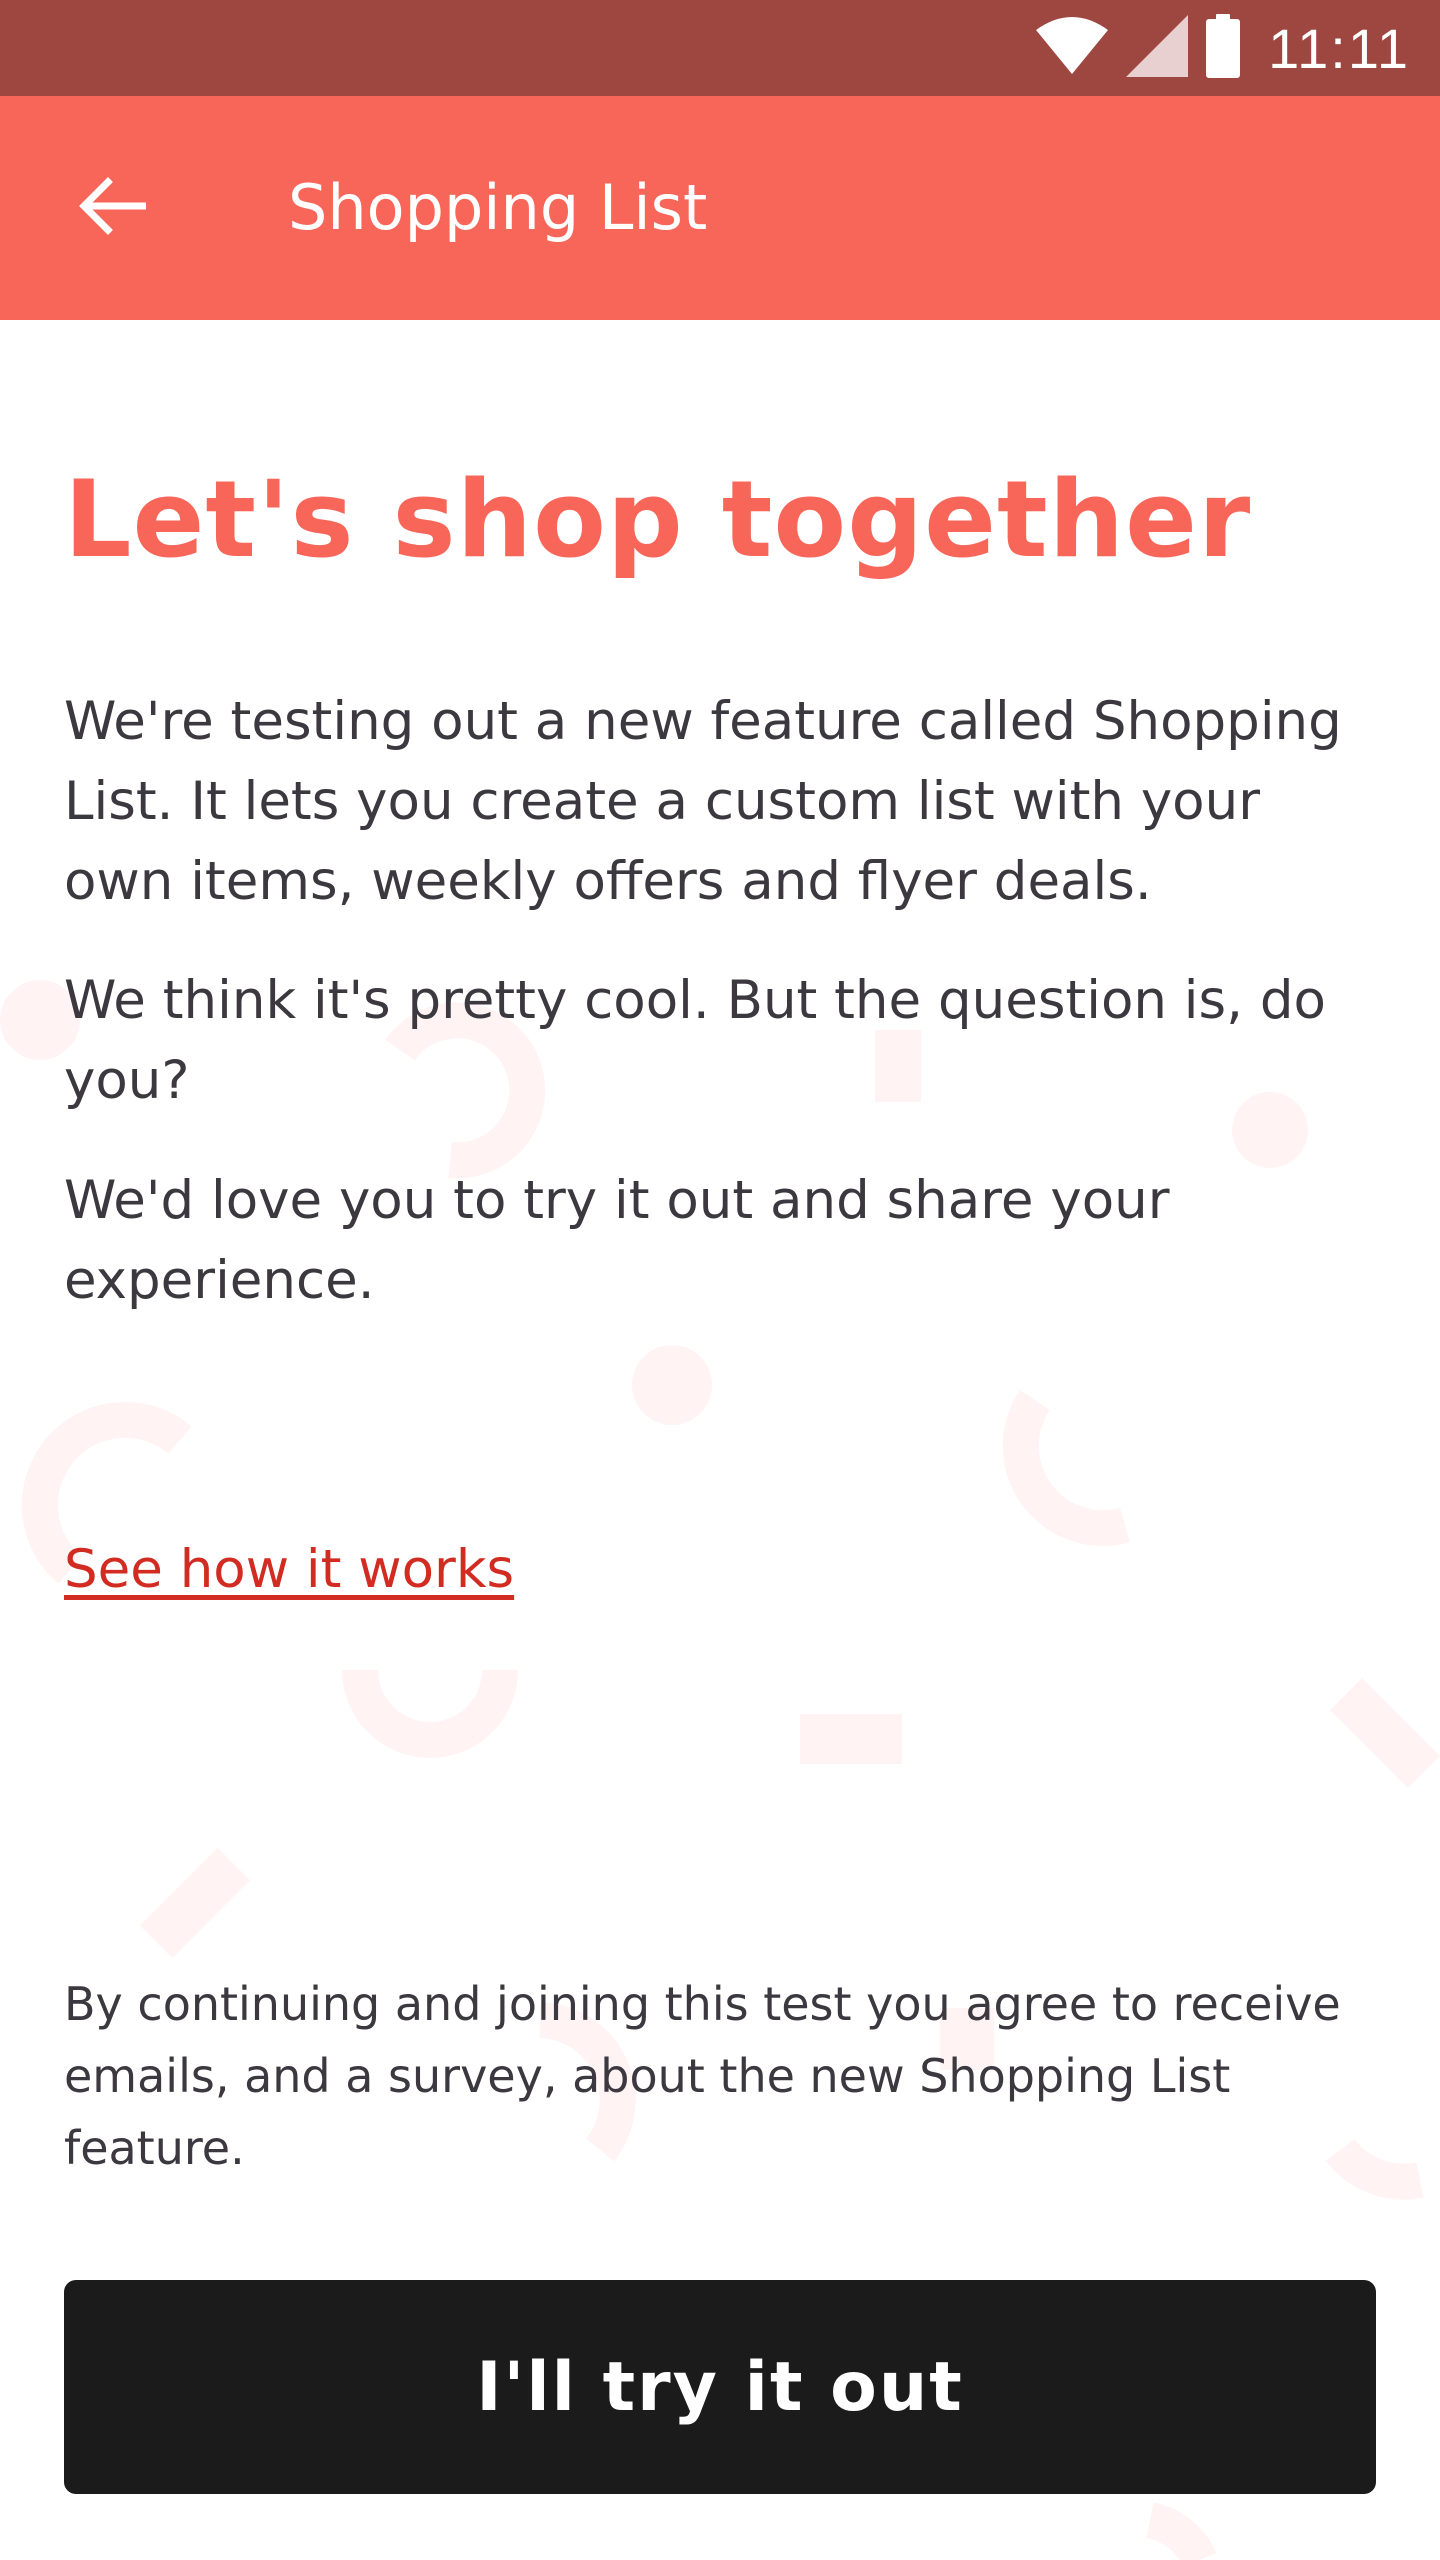  Describe the element at coordinates (658, 519) in the screenshot. I see `page-title: Let's shop together` at that location.